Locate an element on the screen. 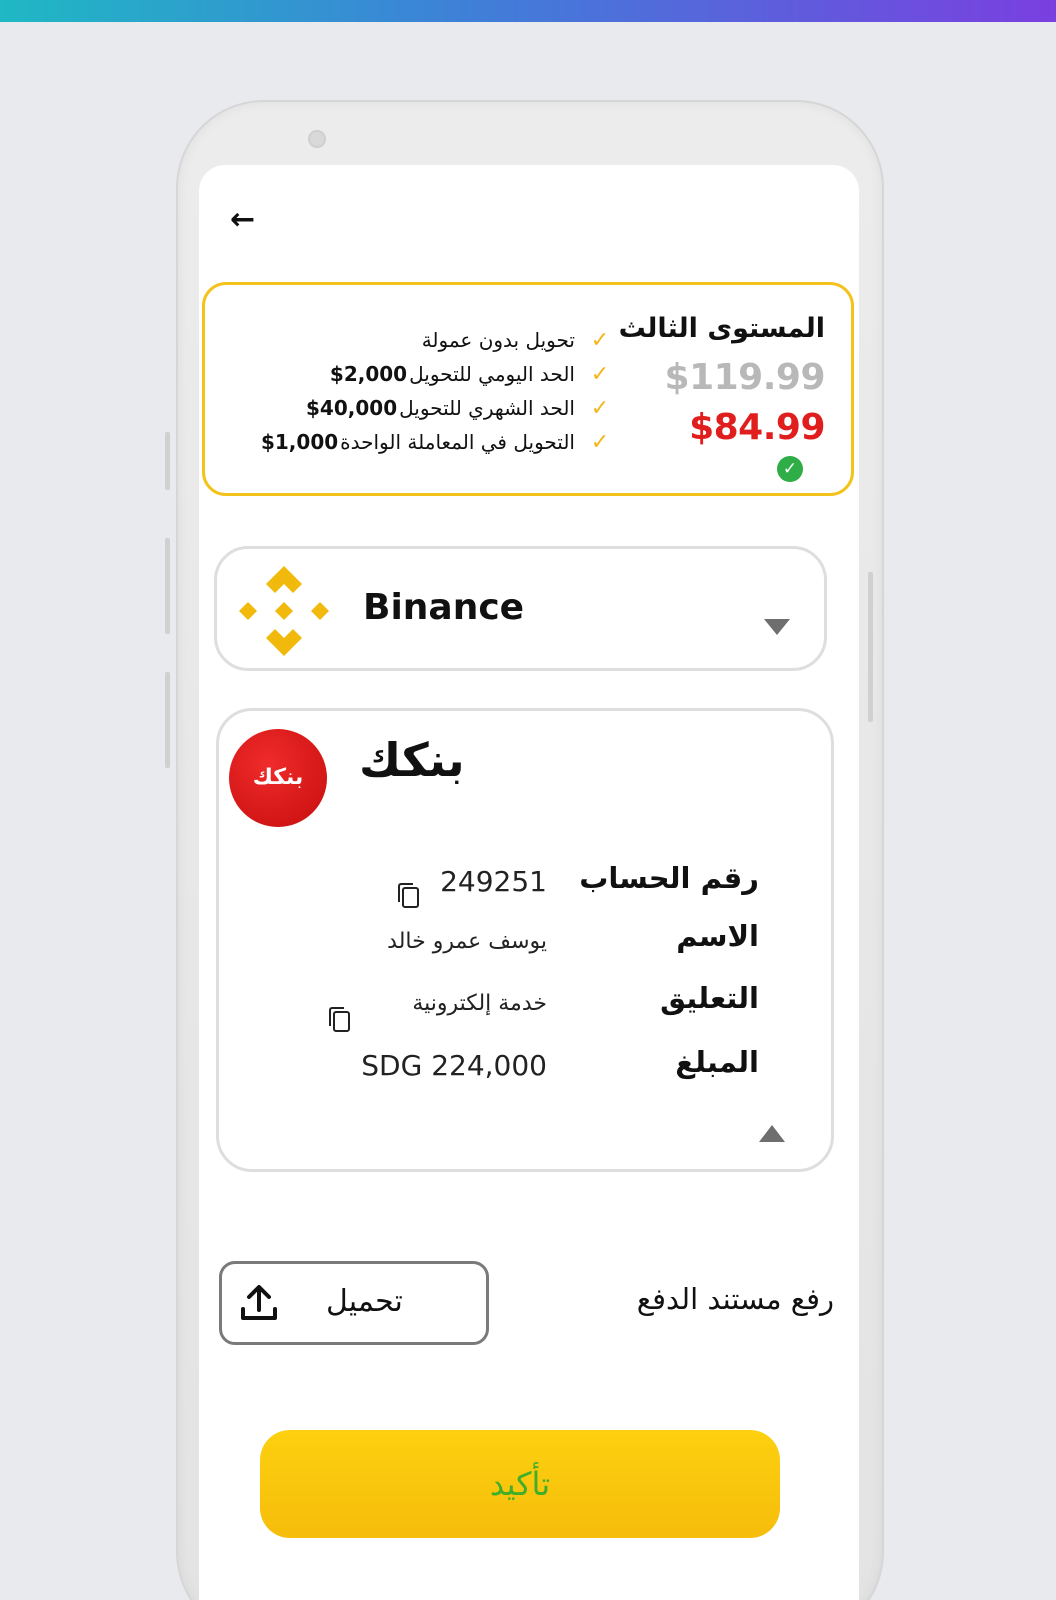 The height and width of the screenshot is (1600, 1056). bank-name: بنكك is located at coordinates (412, 760).